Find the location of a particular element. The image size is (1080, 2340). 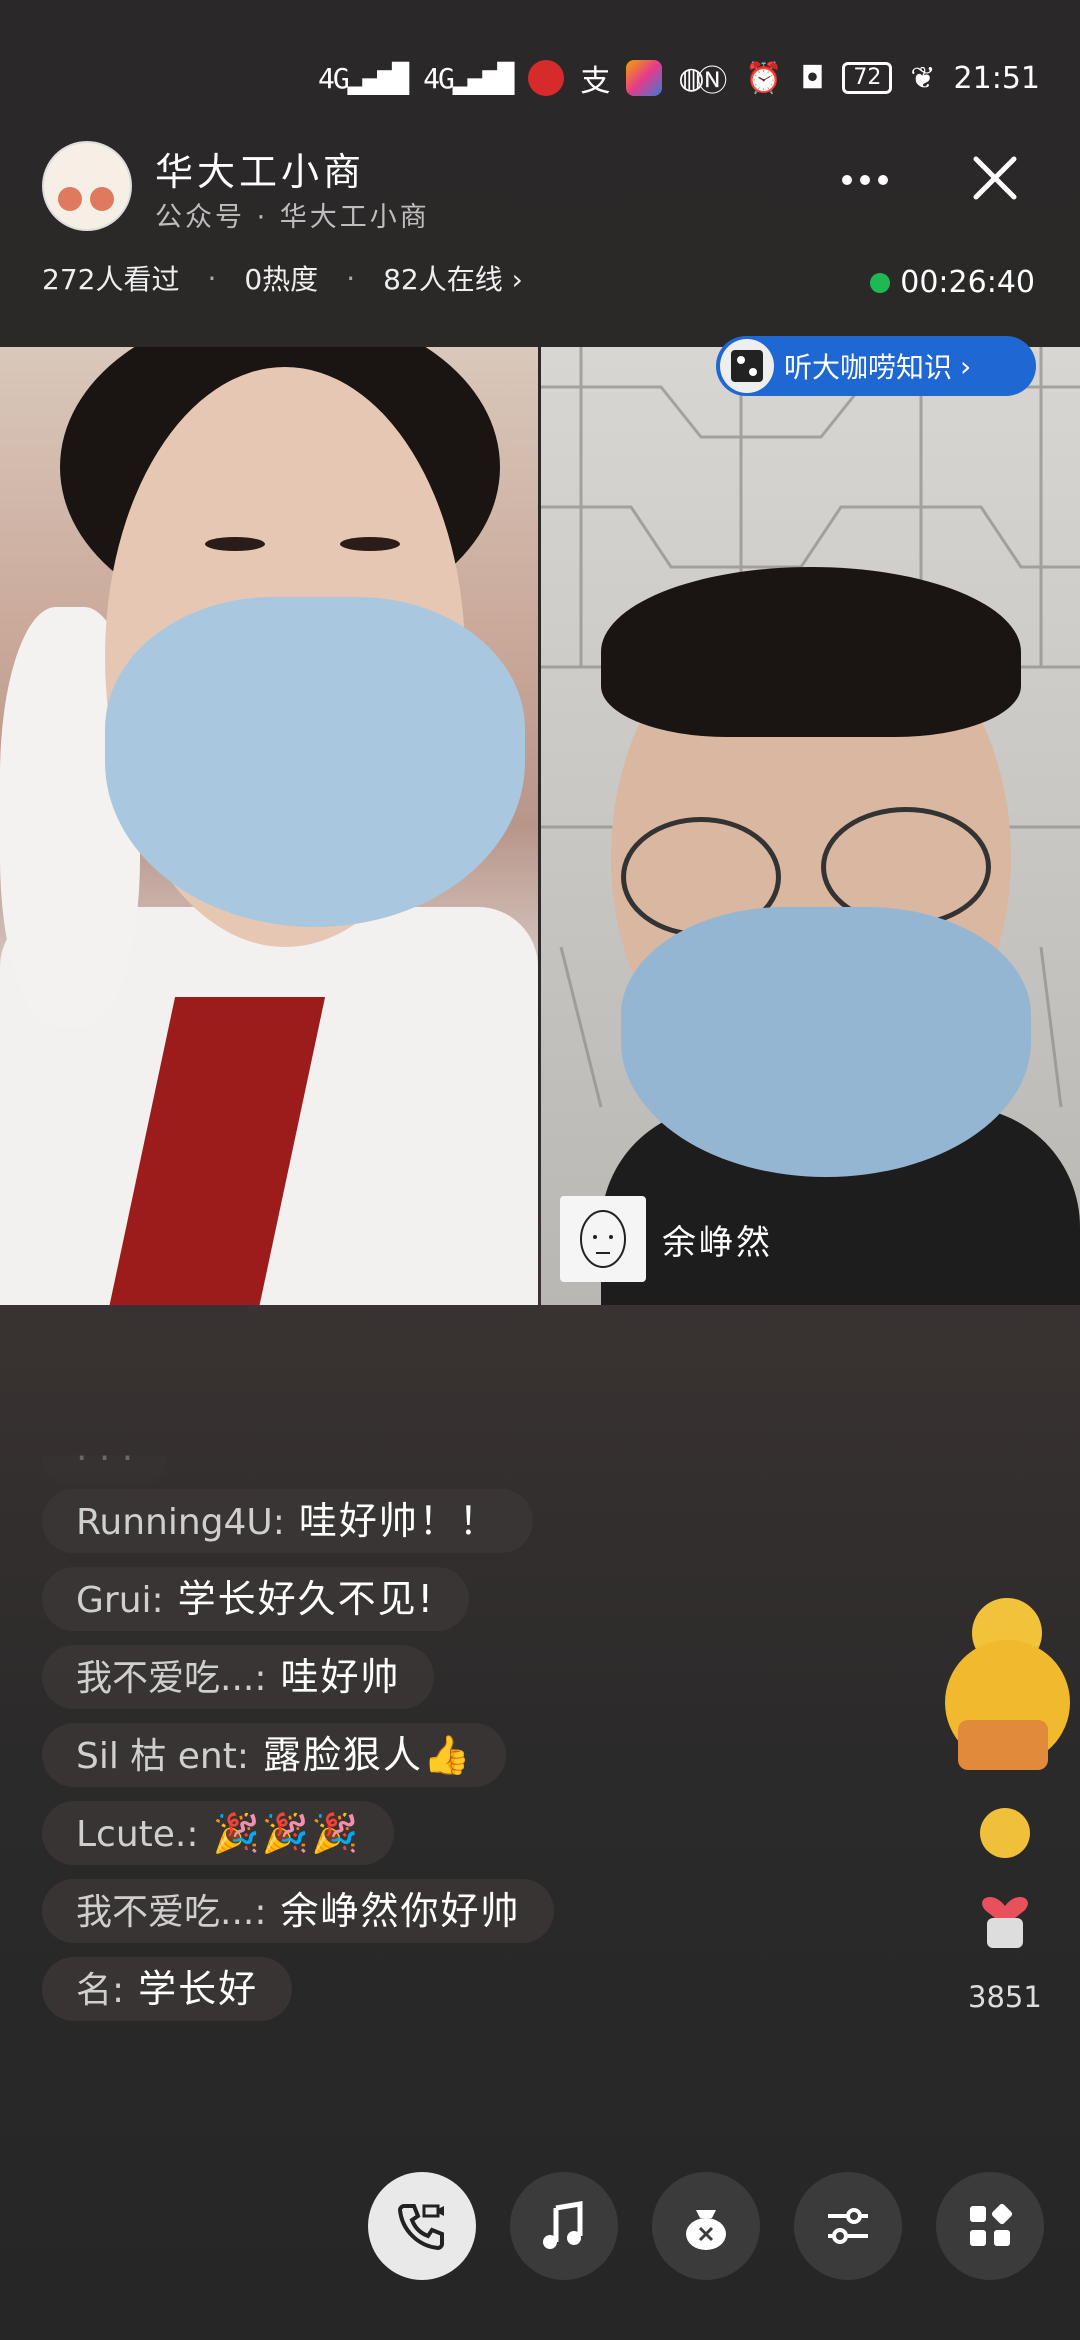

lucky-bag-icon is located at coordinates (706, 2230).